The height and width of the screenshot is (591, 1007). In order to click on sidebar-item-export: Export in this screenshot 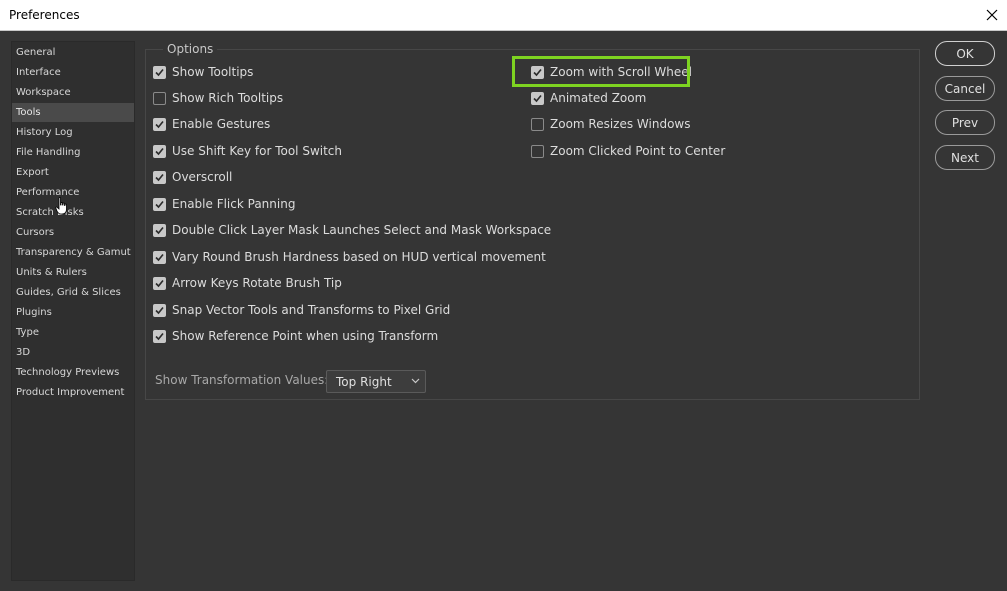, I will do `click(73, 172)`.